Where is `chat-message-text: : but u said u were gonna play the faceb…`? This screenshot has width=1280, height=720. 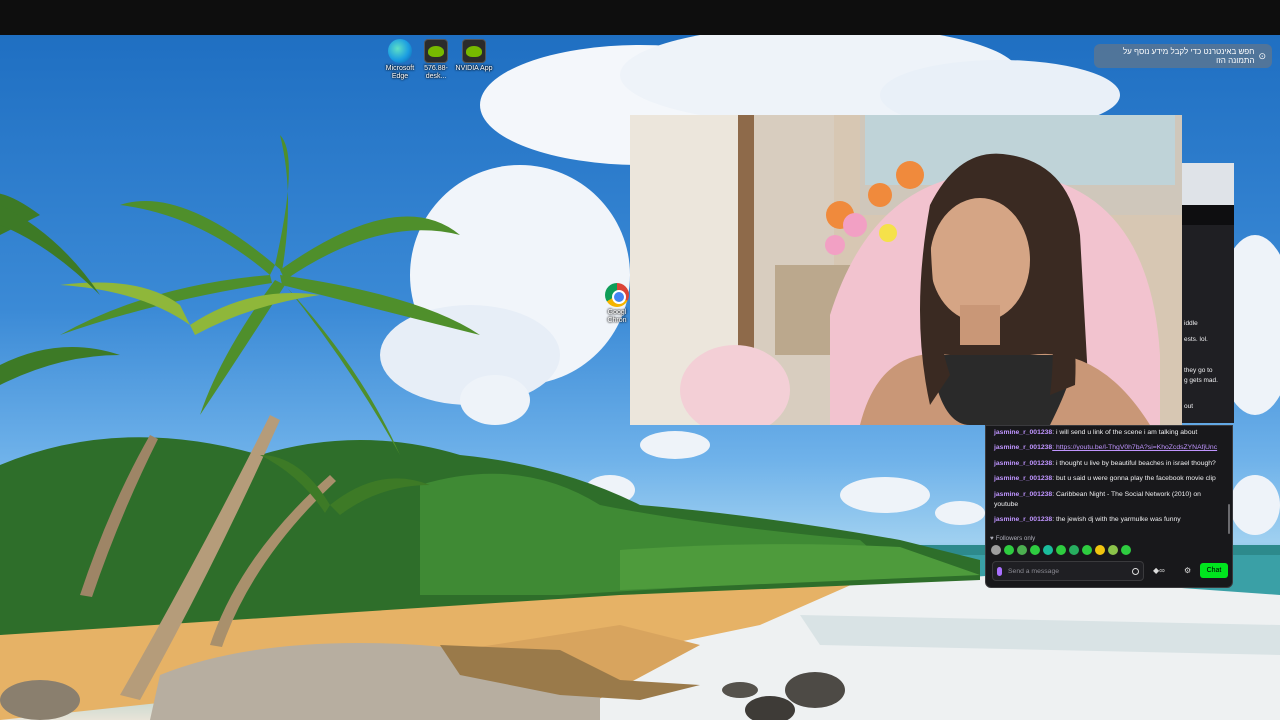 chat-message-text: : but u said u were gonna play the faceb… is located at coordinates (1134, 478).